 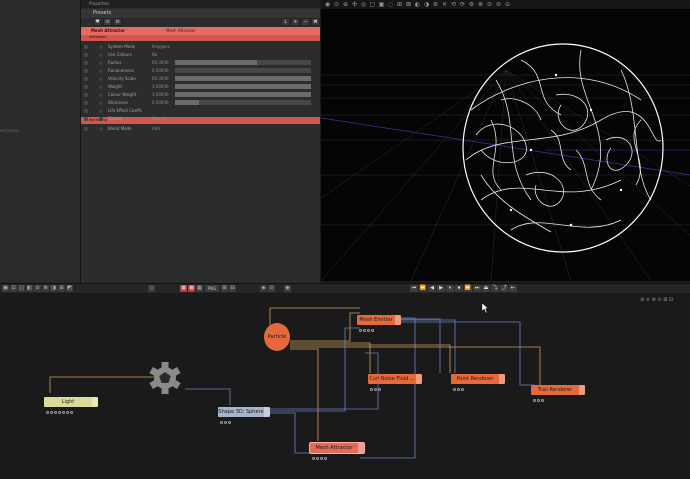 I want to click on bounce-button: ⤴, so click(x=504, y=288).